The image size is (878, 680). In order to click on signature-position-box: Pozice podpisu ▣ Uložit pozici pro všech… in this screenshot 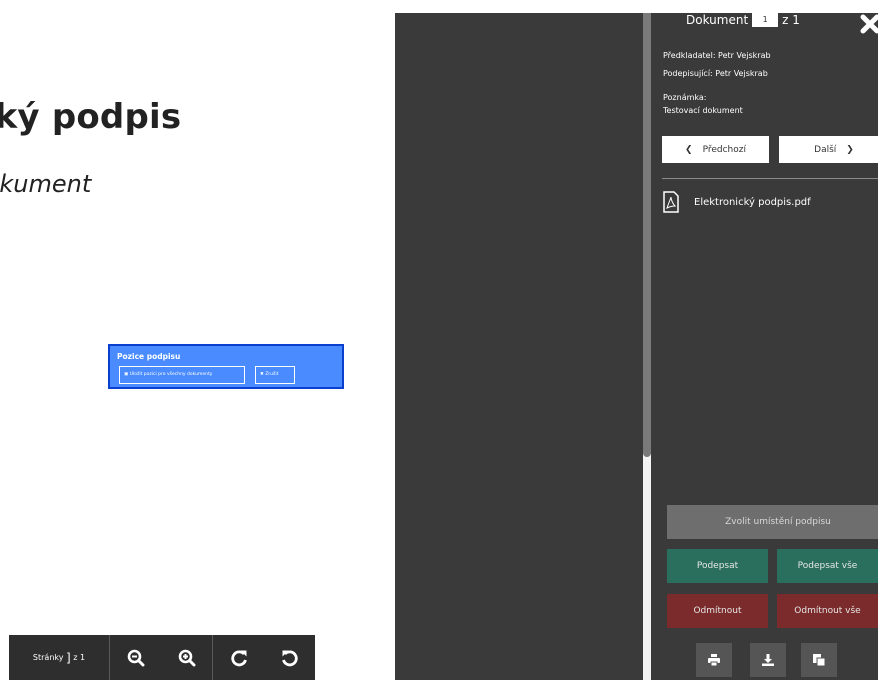, I will do `click(226, 366)`.